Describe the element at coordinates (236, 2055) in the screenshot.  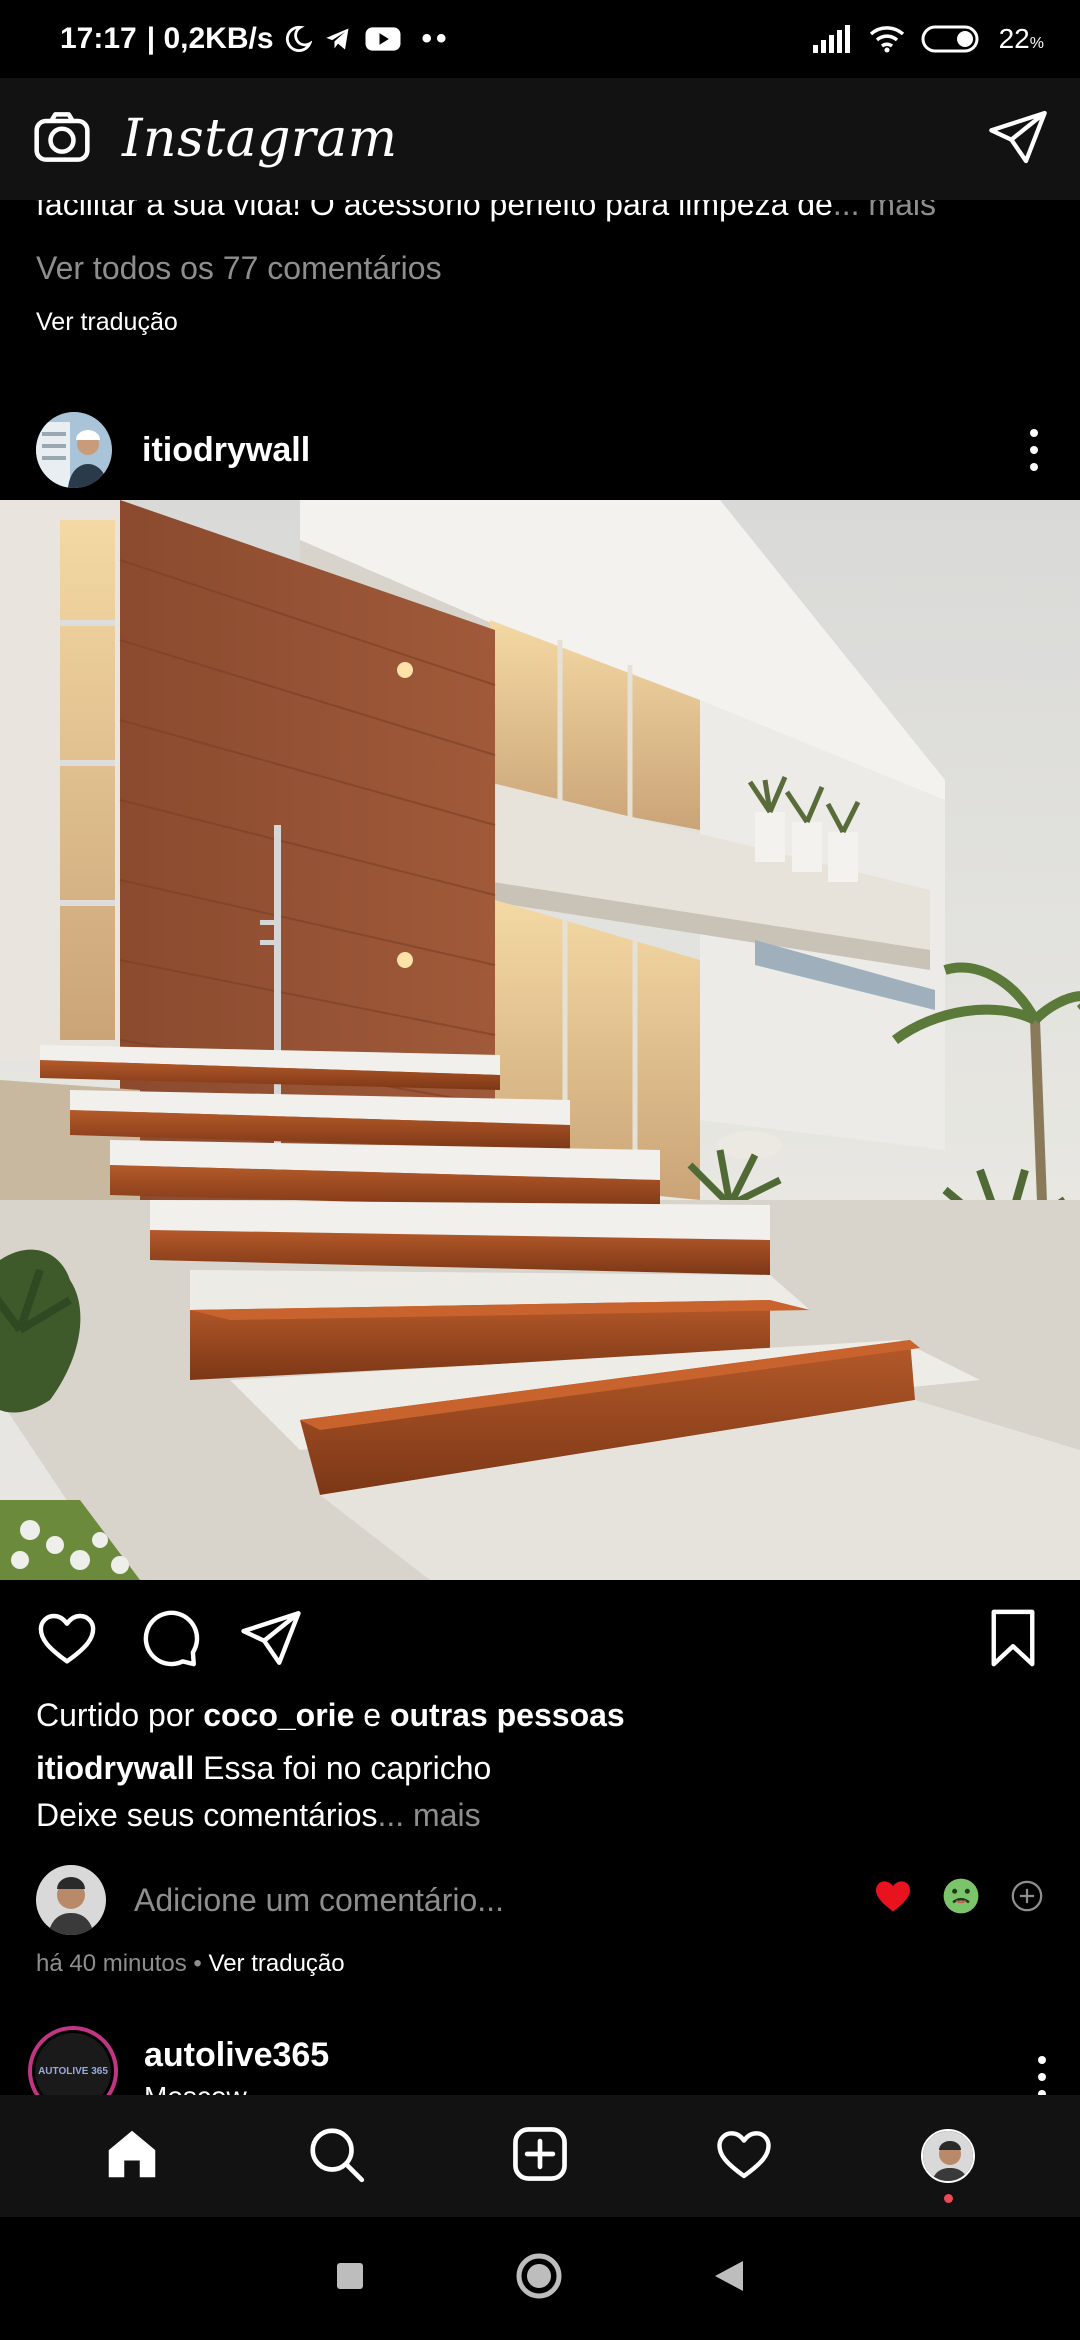
I see `next-post-username: autolive365` at that location.